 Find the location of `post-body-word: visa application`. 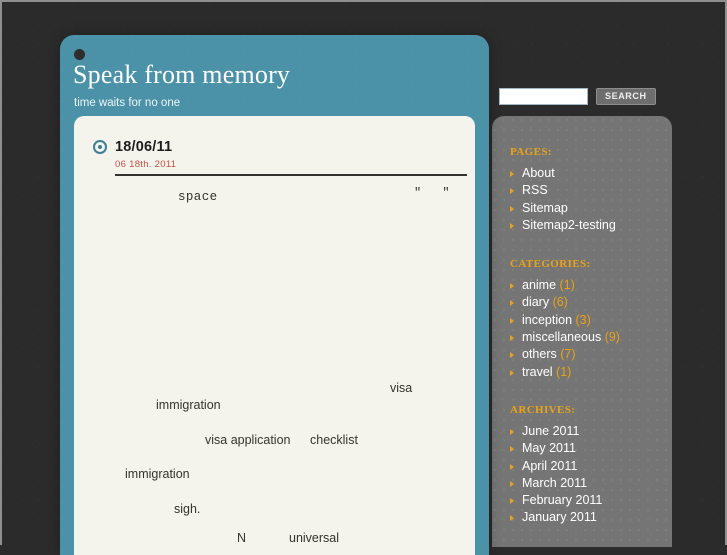

post-body-word: visa application is located at coordinates (248, 440).